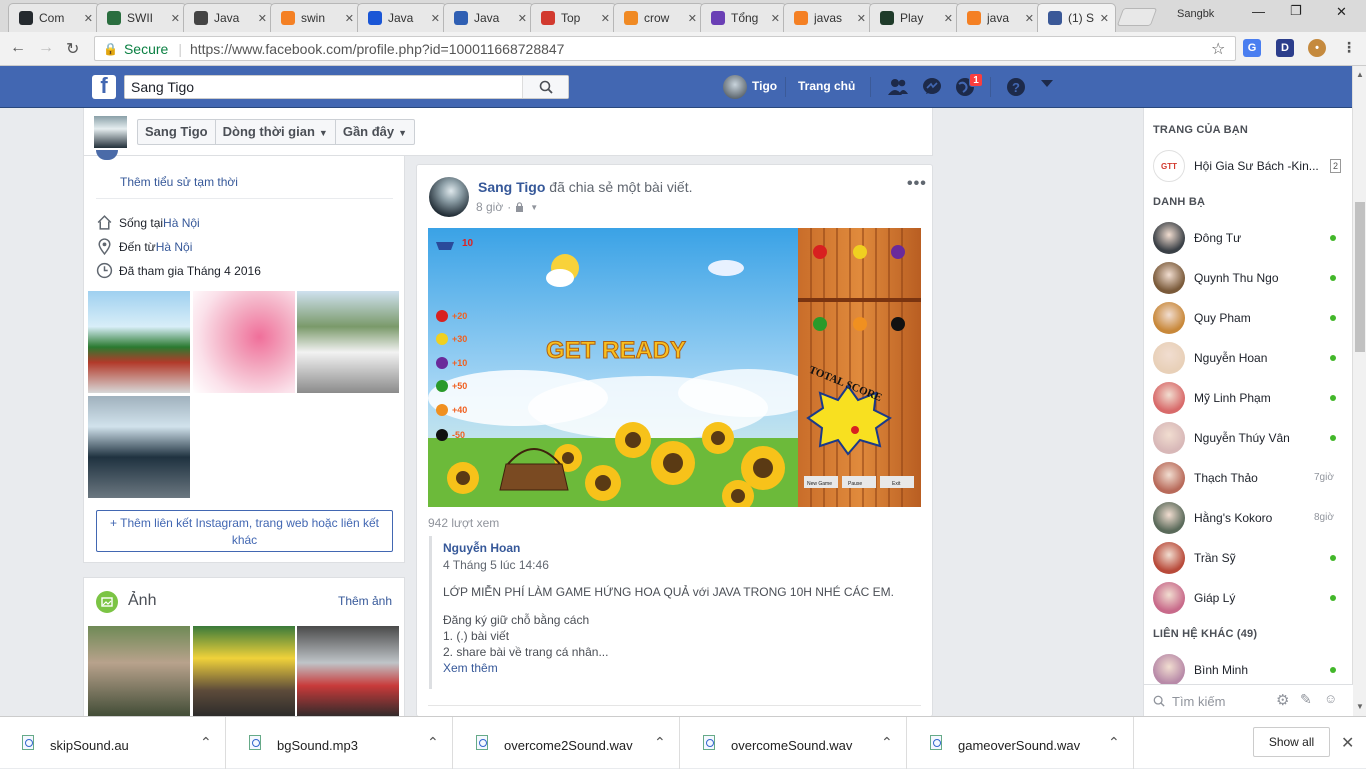  I want to click on post-timestamp: 8 giờ, so click(489, 207).